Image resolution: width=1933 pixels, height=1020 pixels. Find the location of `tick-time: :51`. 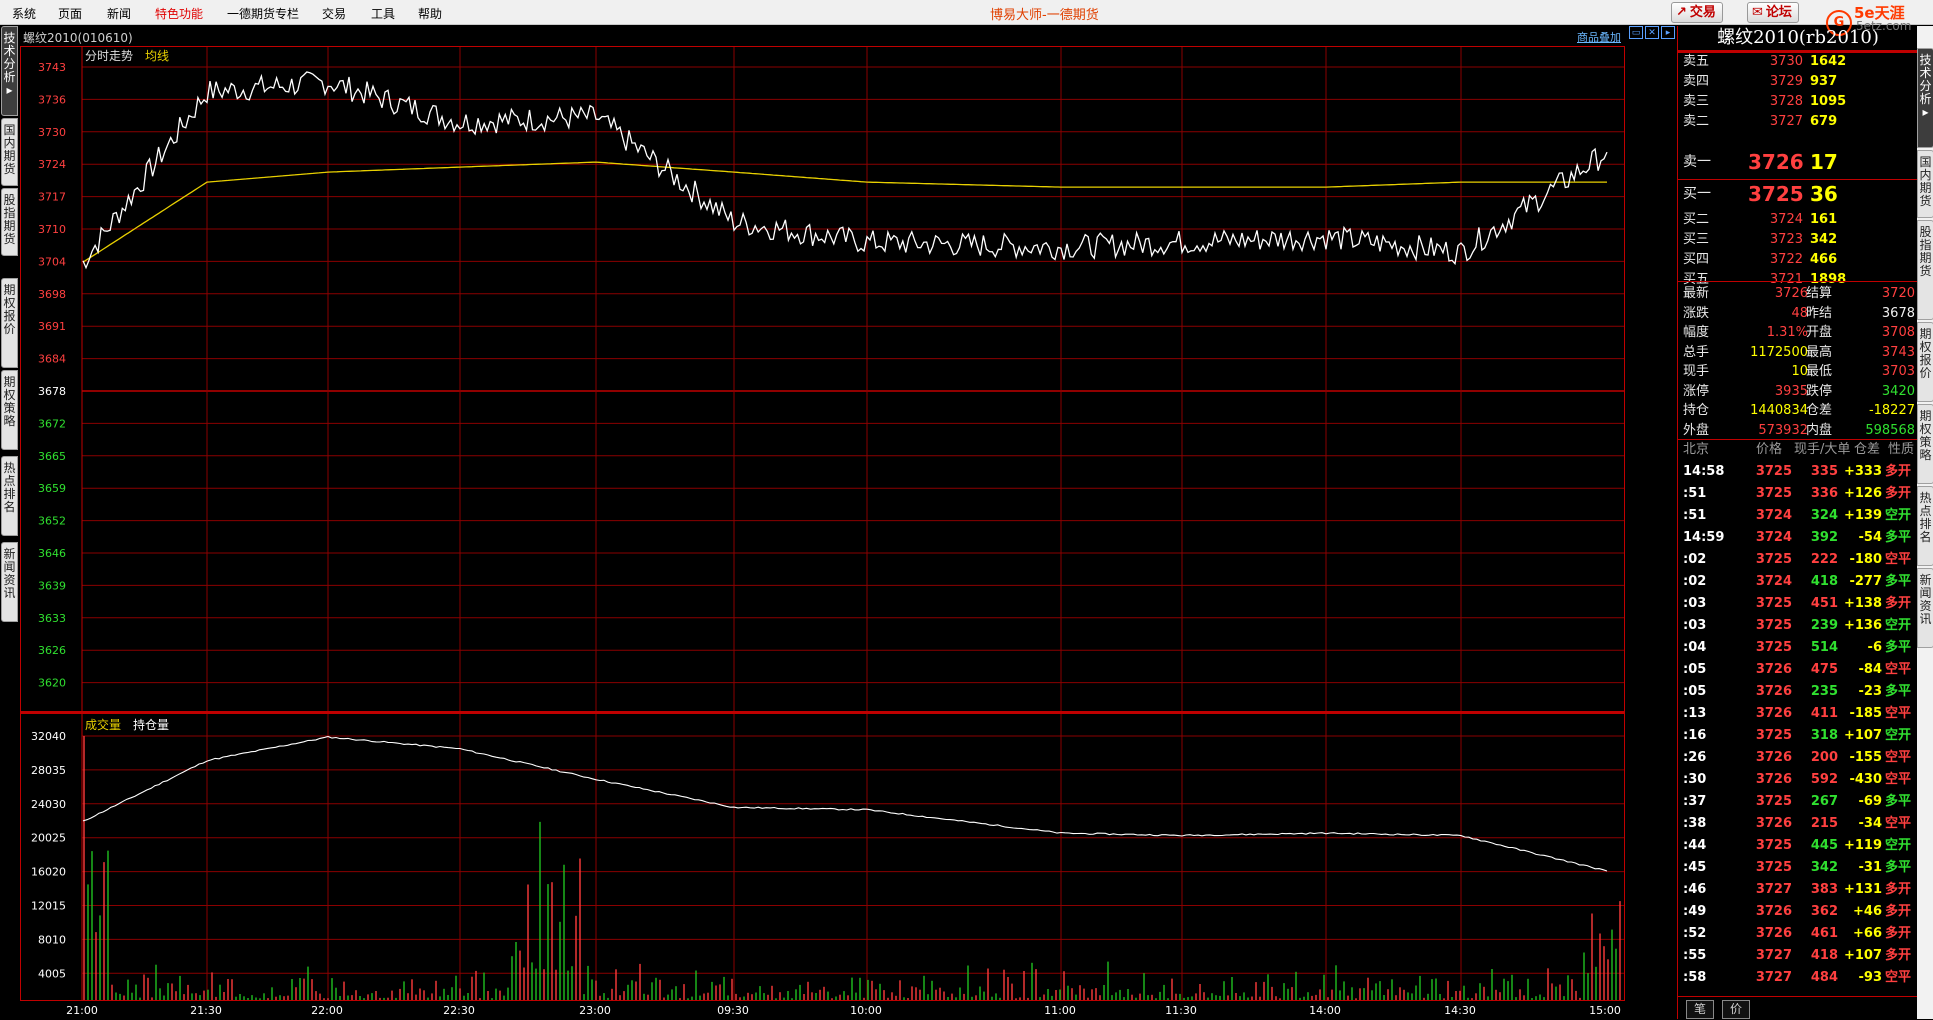

tick-time: :51 is located at coordinates (1695, 493).